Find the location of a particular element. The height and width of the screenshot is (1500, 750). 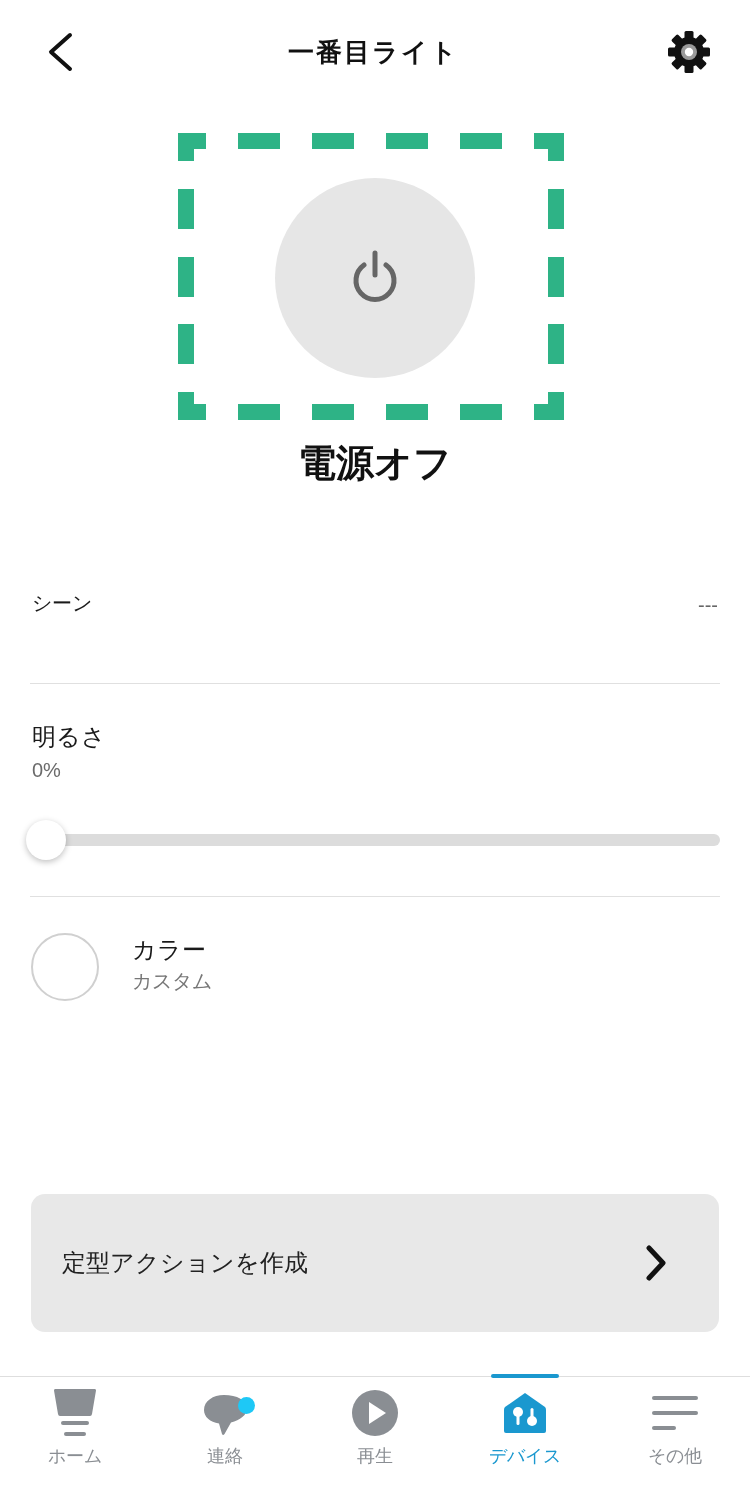

tab-item: 再生 is located at coordinates (375, 1438).